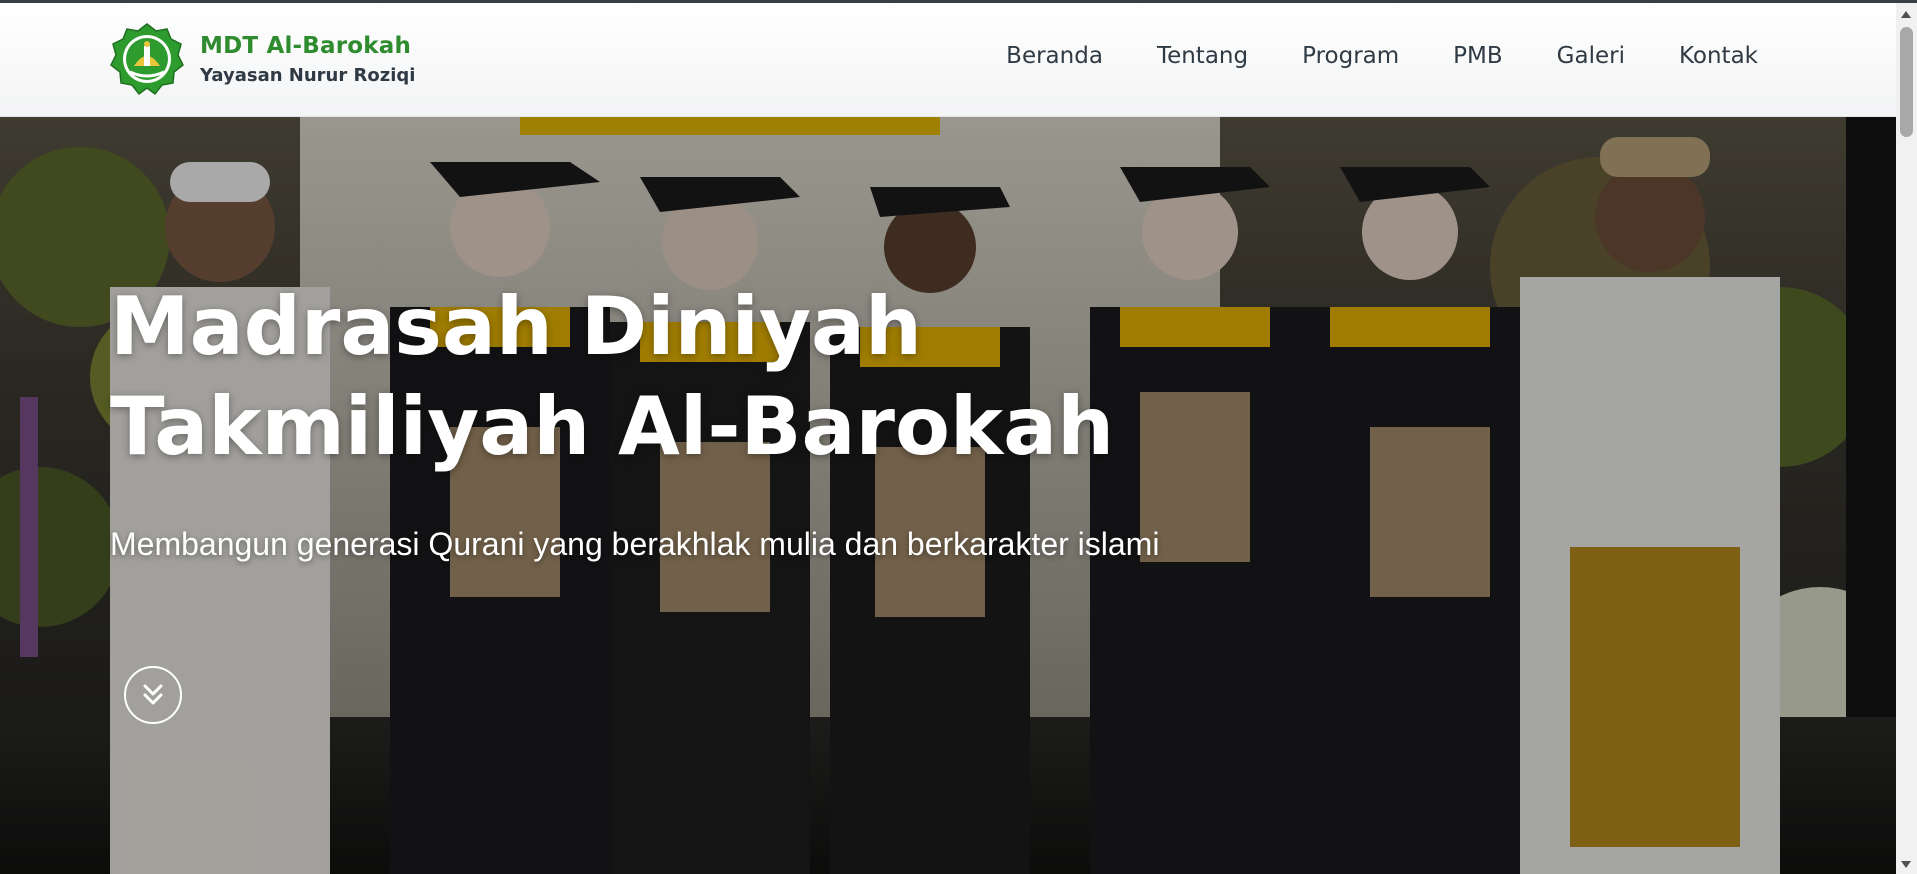  Describe the element at coordinates (147, 59) in the screenshot. I see `madrasah-logo-icon` at that location.